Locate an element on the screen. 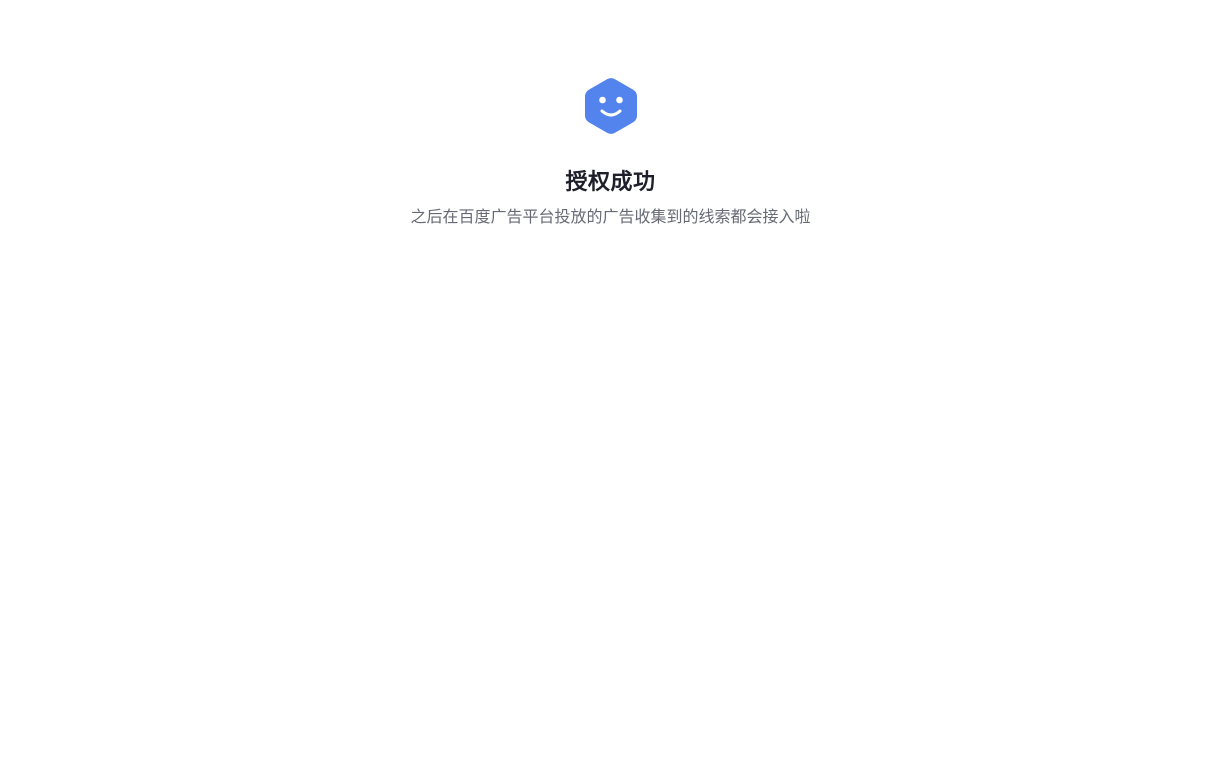 Image resolution: width=1221 pixels, height=773 pixels. smiley-hexagon-icon is located at coordinates (611, 106).